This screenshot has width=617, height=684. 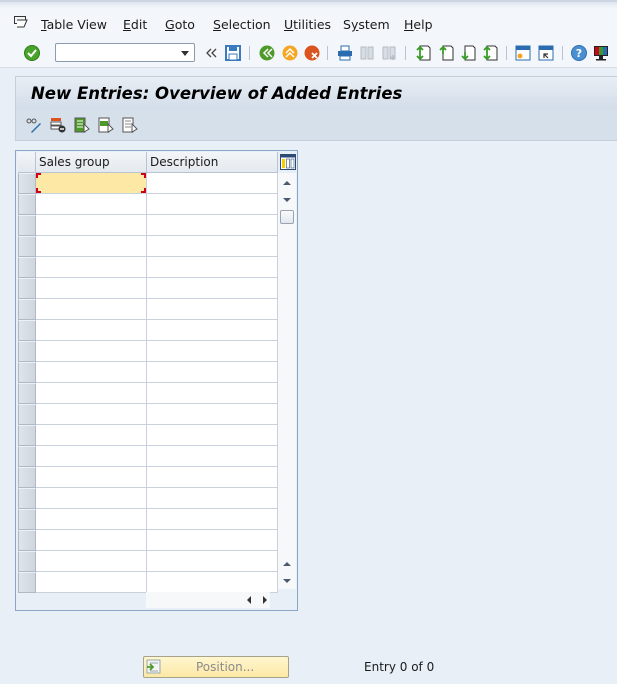 I want to click on menu-table-view: Table View, so click(x=74, y=24).